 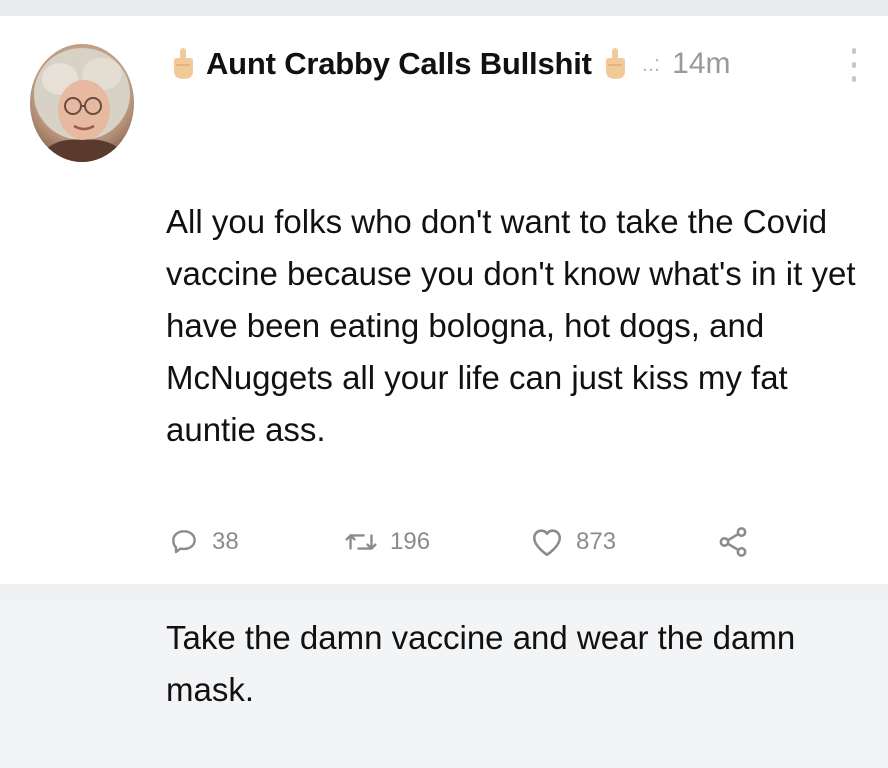 What do you see at coordinates (468, 542) in the screenshot?
I see `tweet-actions: 38 196 873` at bounding box center [468, 542].